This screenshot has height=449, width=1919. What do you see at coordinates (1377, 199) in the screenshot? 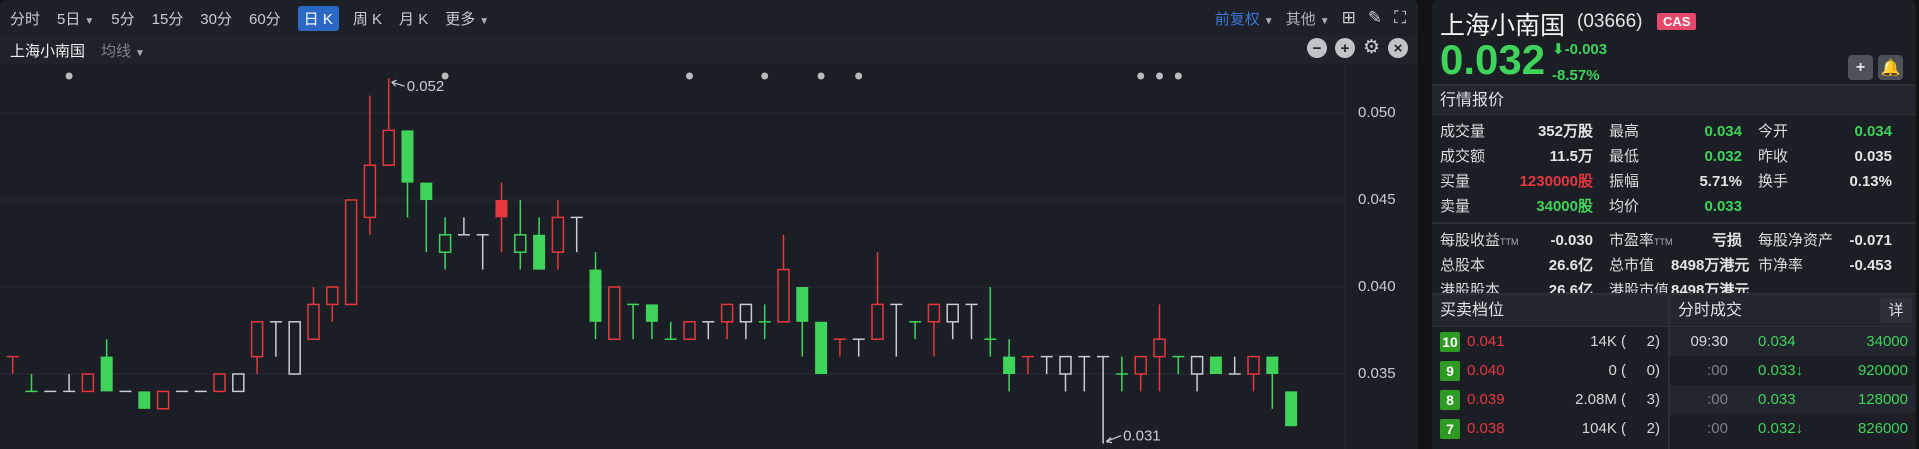
I see `y-tick-label: 0.045` at bounding box center [1377, 199].